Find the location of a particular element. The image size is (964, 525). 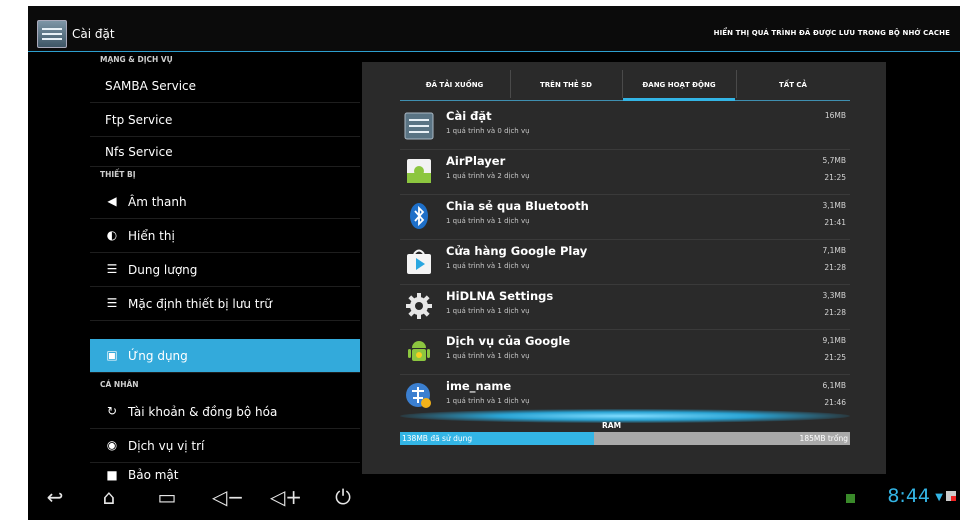

recent-apps-icon: ▭ is located at coordinates (167, 497).